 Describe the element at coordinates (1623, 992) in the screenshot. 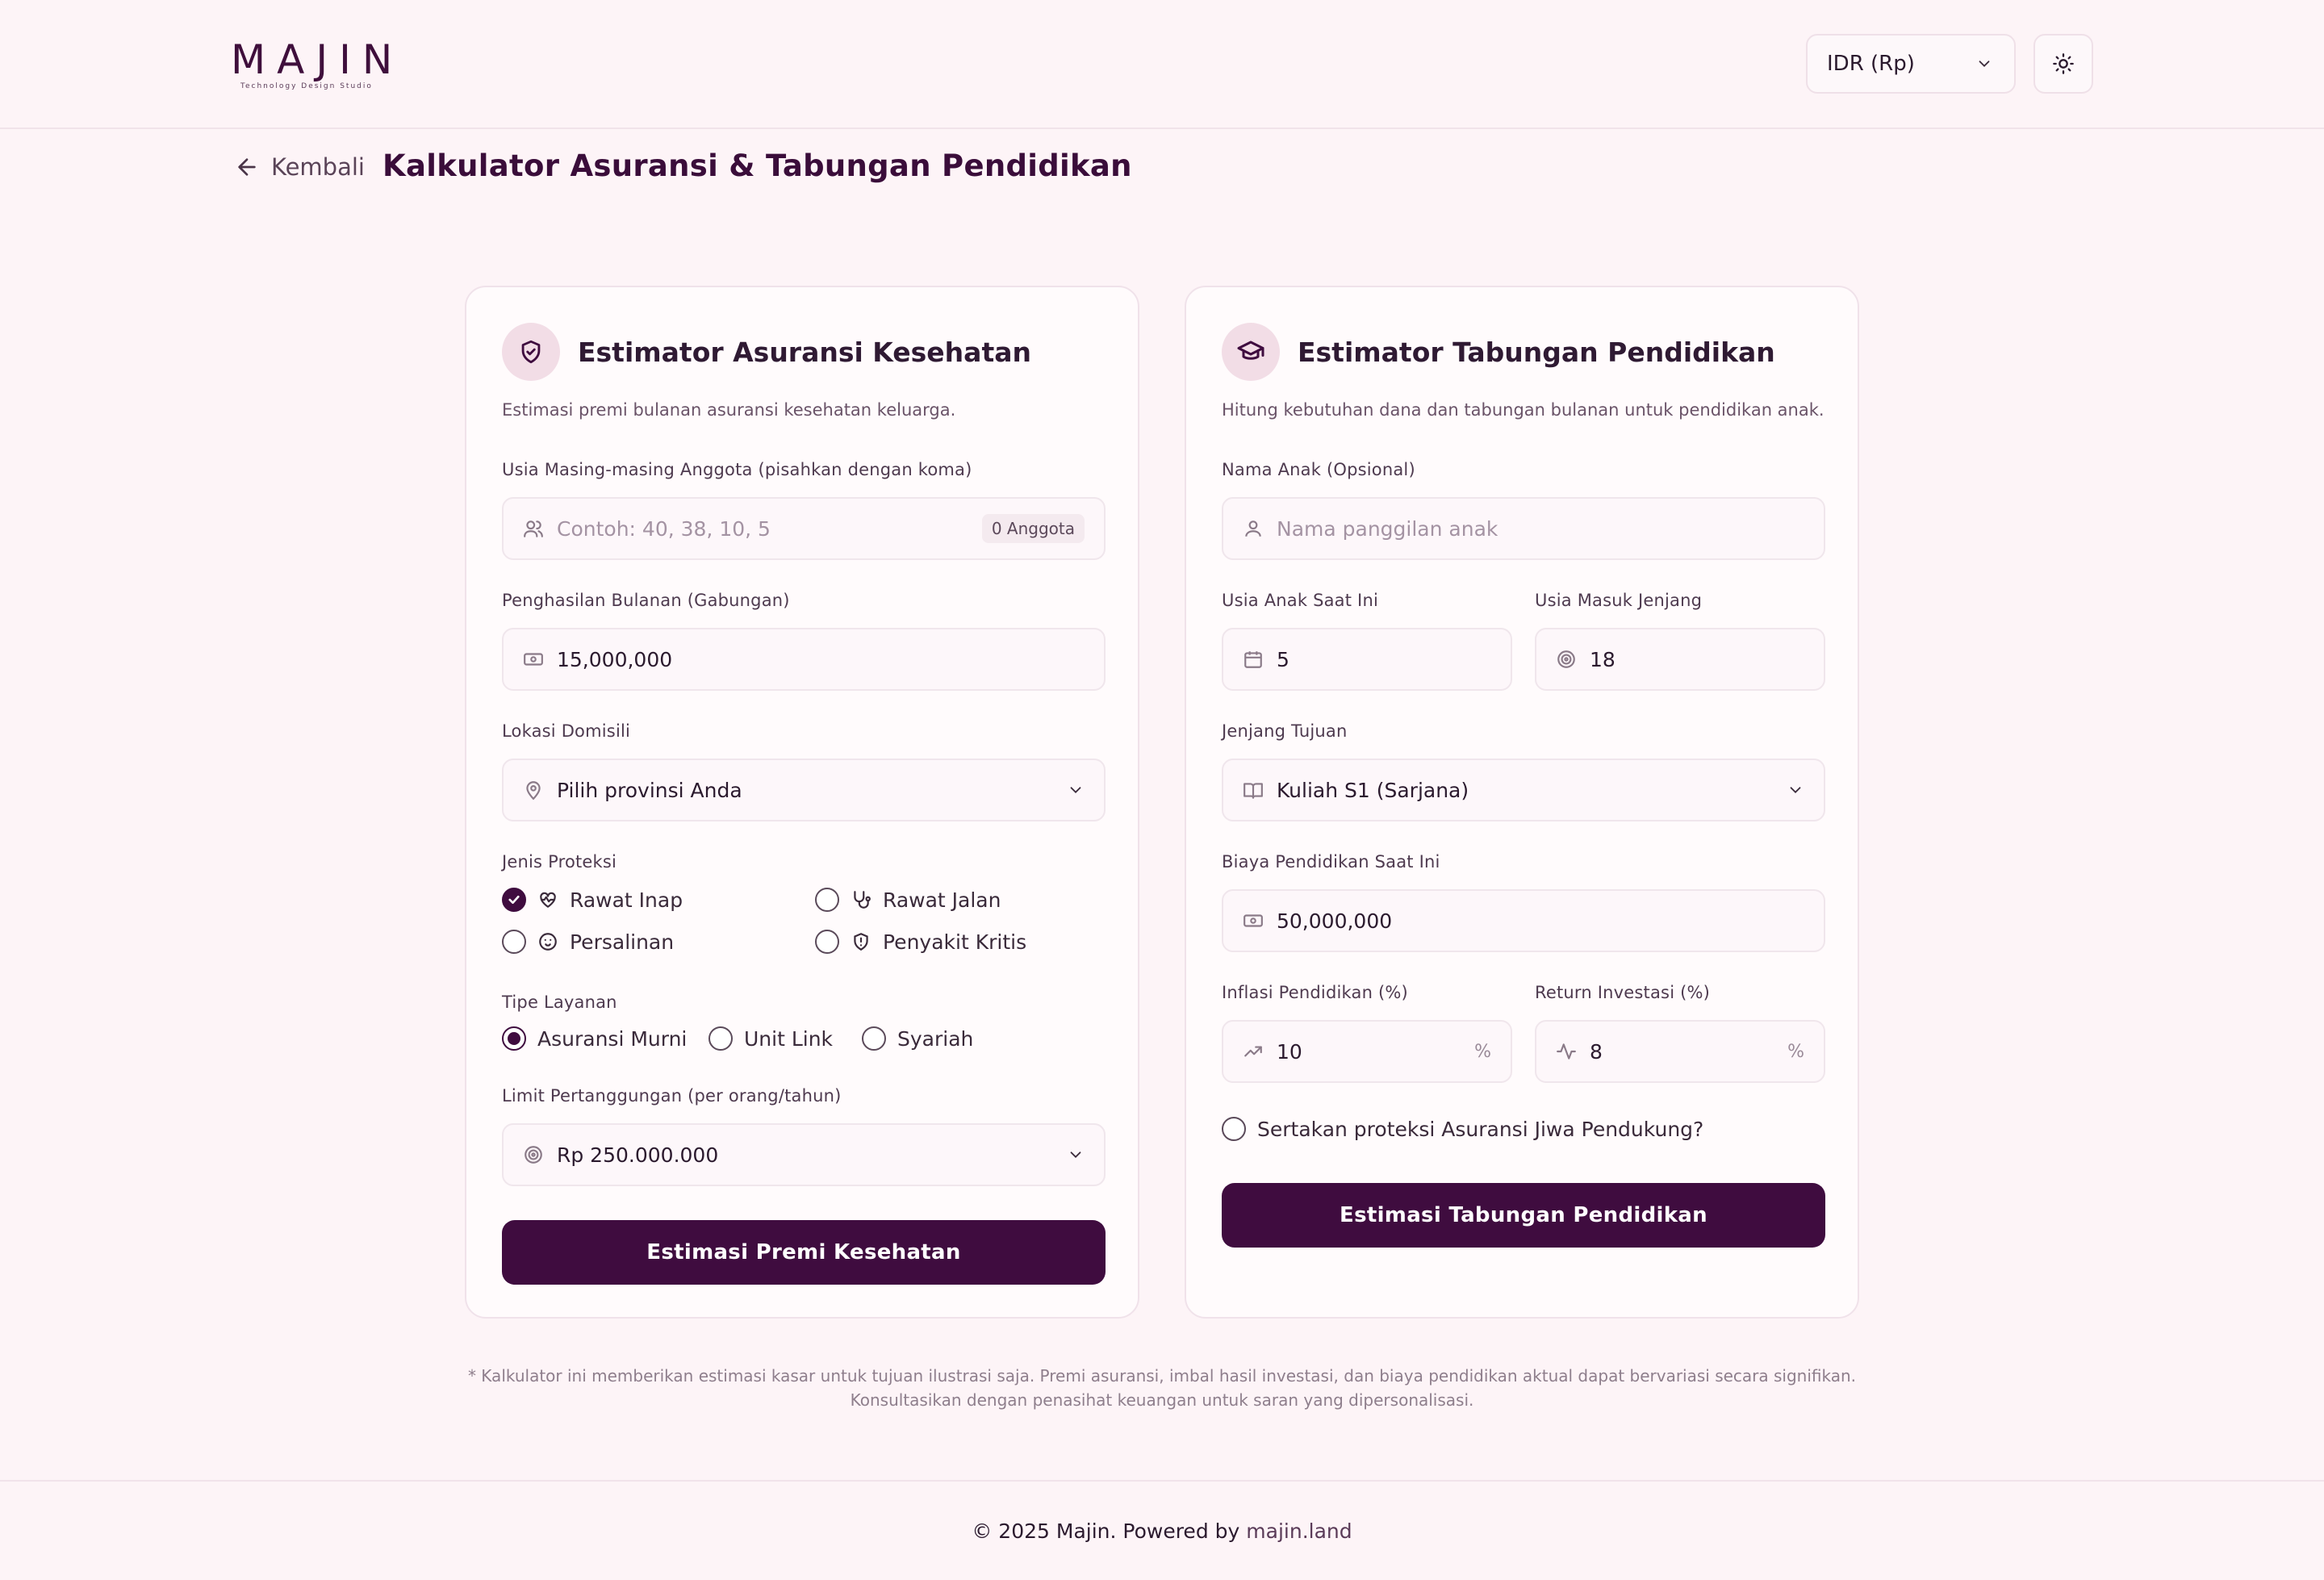

I see `return-label: Return Investasi (%)` at that location.